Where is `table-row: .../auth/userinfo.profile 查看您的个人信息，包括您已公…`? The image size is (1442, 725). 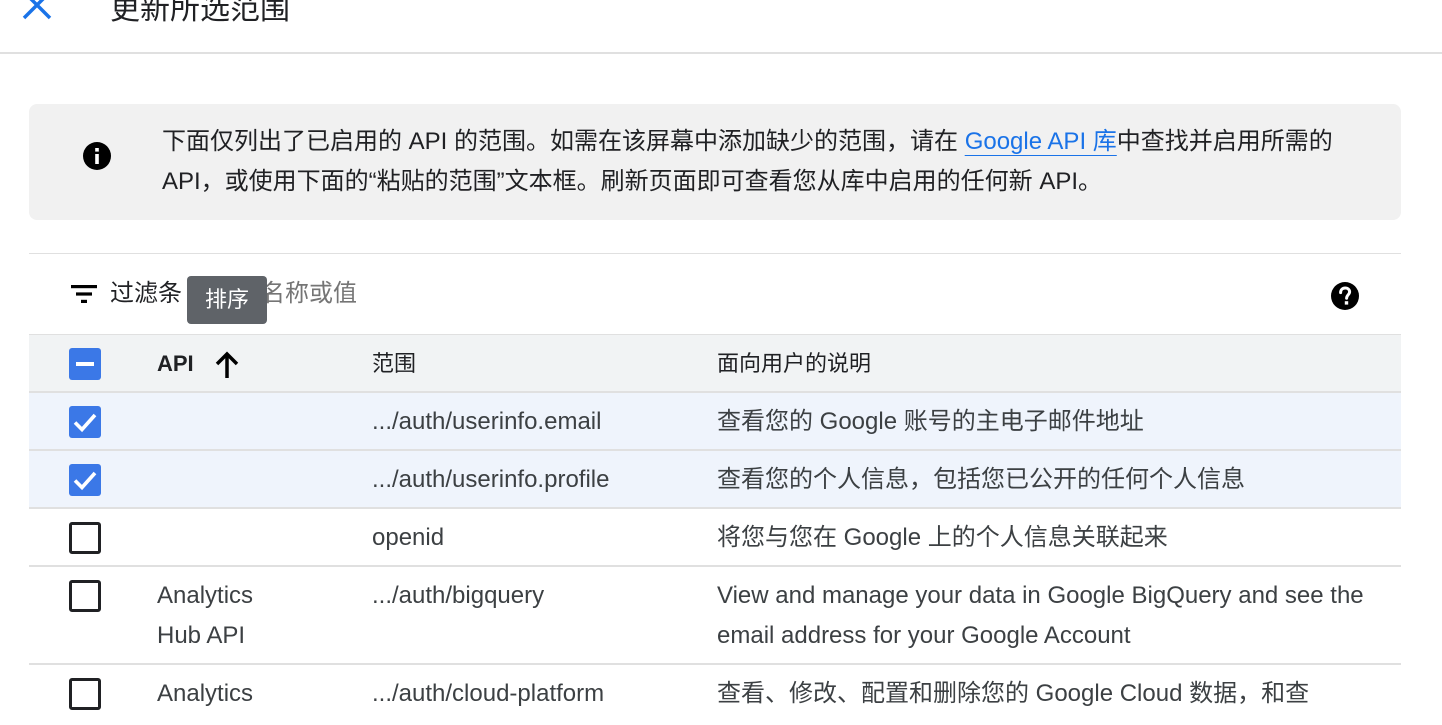 table-row: .../auth/userinfo.profile 查看您的个人信息，包括您已公… is located at coordinates (715, 480).